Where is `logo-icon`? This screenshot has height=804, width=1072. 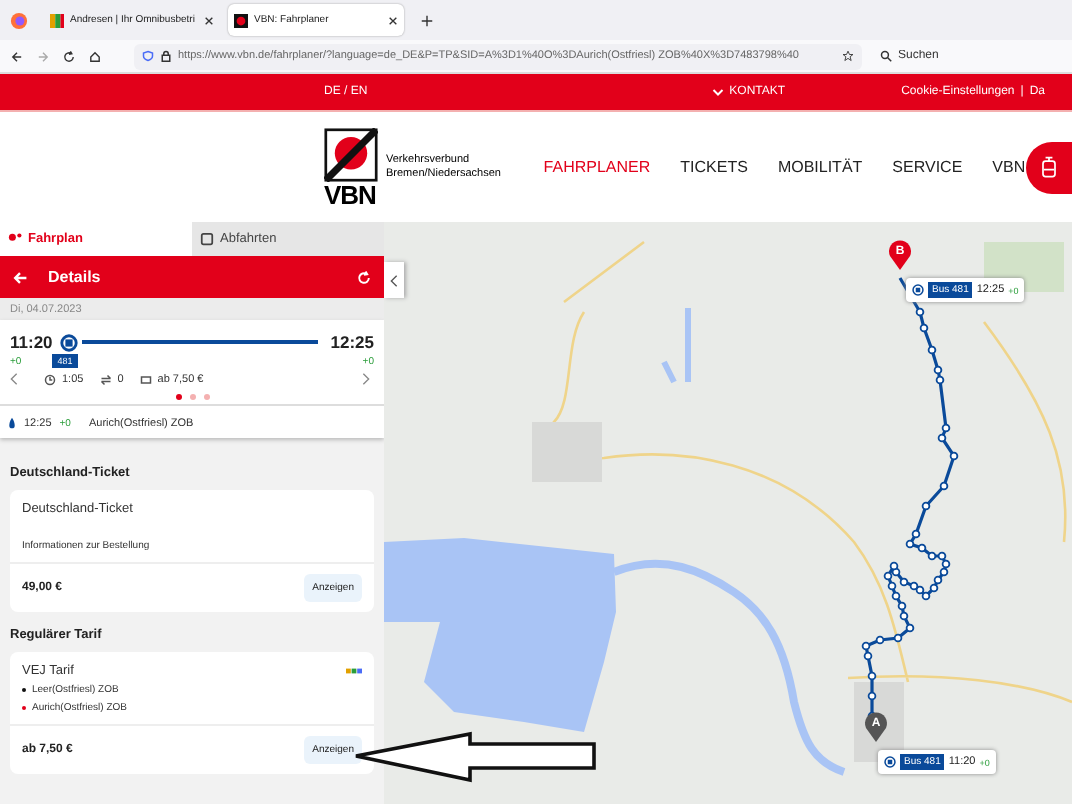
logo-icon is located at coordinates (351, 154).